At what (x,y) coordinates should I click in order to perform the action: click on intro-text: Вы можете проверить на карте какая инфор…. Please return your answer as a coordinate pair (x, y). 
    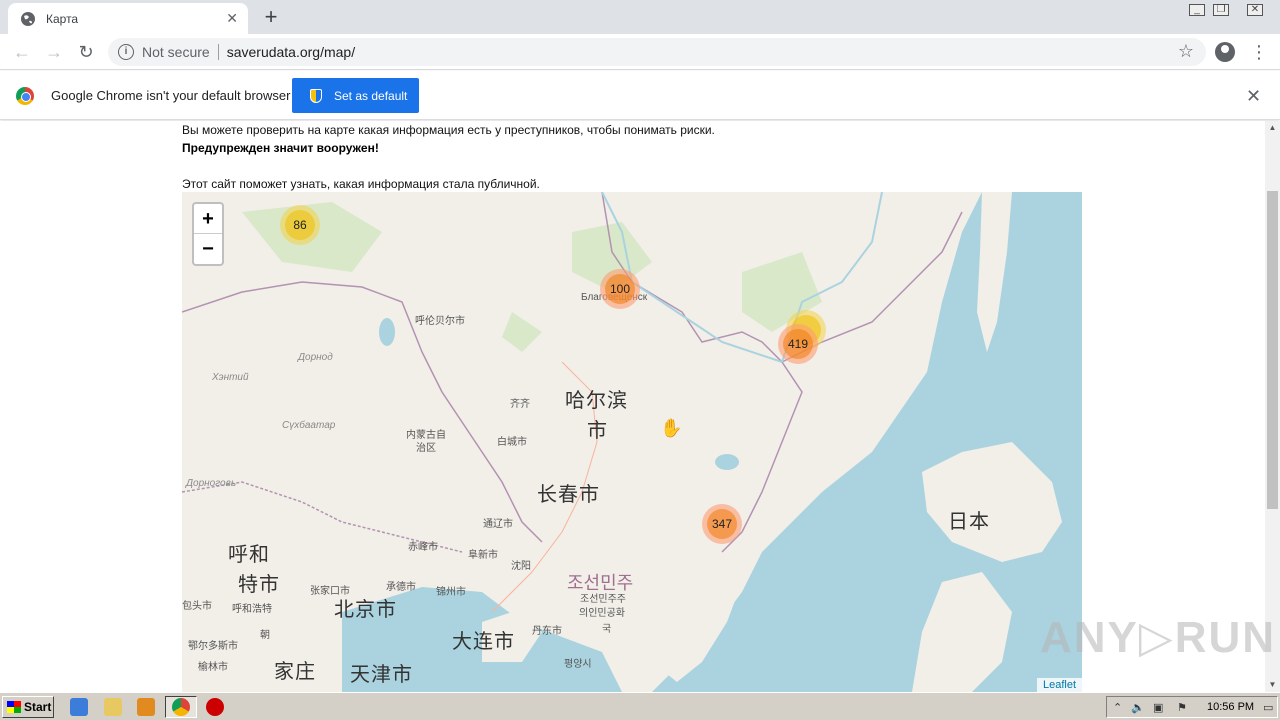
    Looking at the image, I should click on (448, 130).